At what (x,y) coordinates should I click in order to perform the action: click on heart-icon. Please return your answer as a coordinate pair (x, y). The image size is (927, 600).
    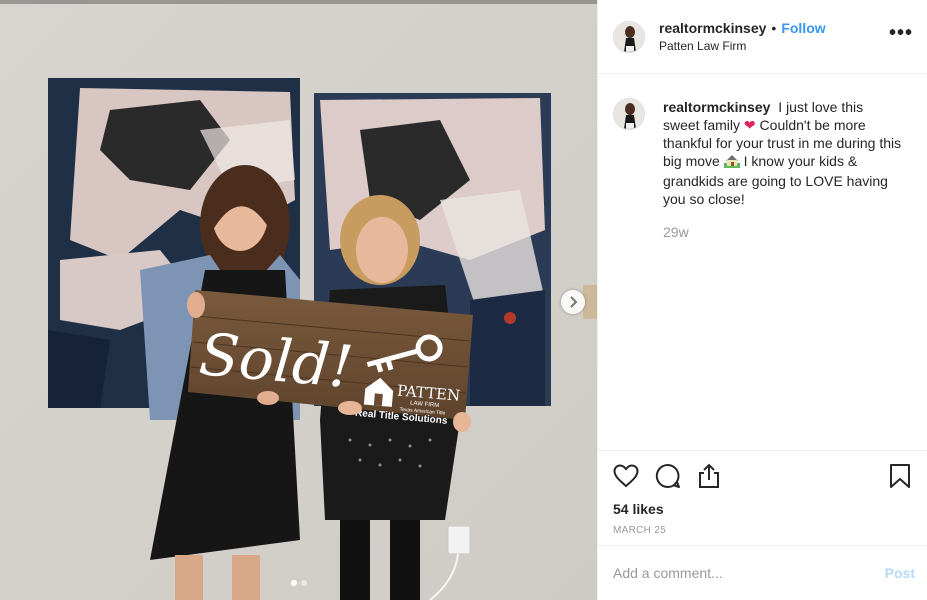
    Looking at the image, I should click on (626, 476).